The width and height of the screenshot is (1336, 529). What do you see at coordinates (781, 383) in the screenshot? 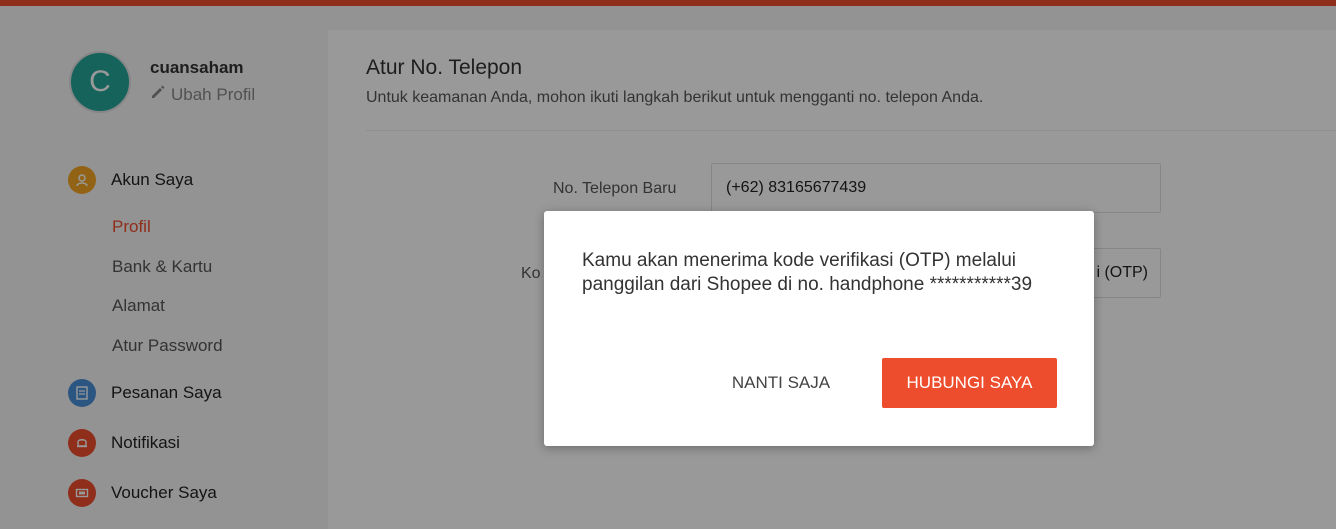
I see `later-button: NANTI SAJA` at bounding box center [781, 383].